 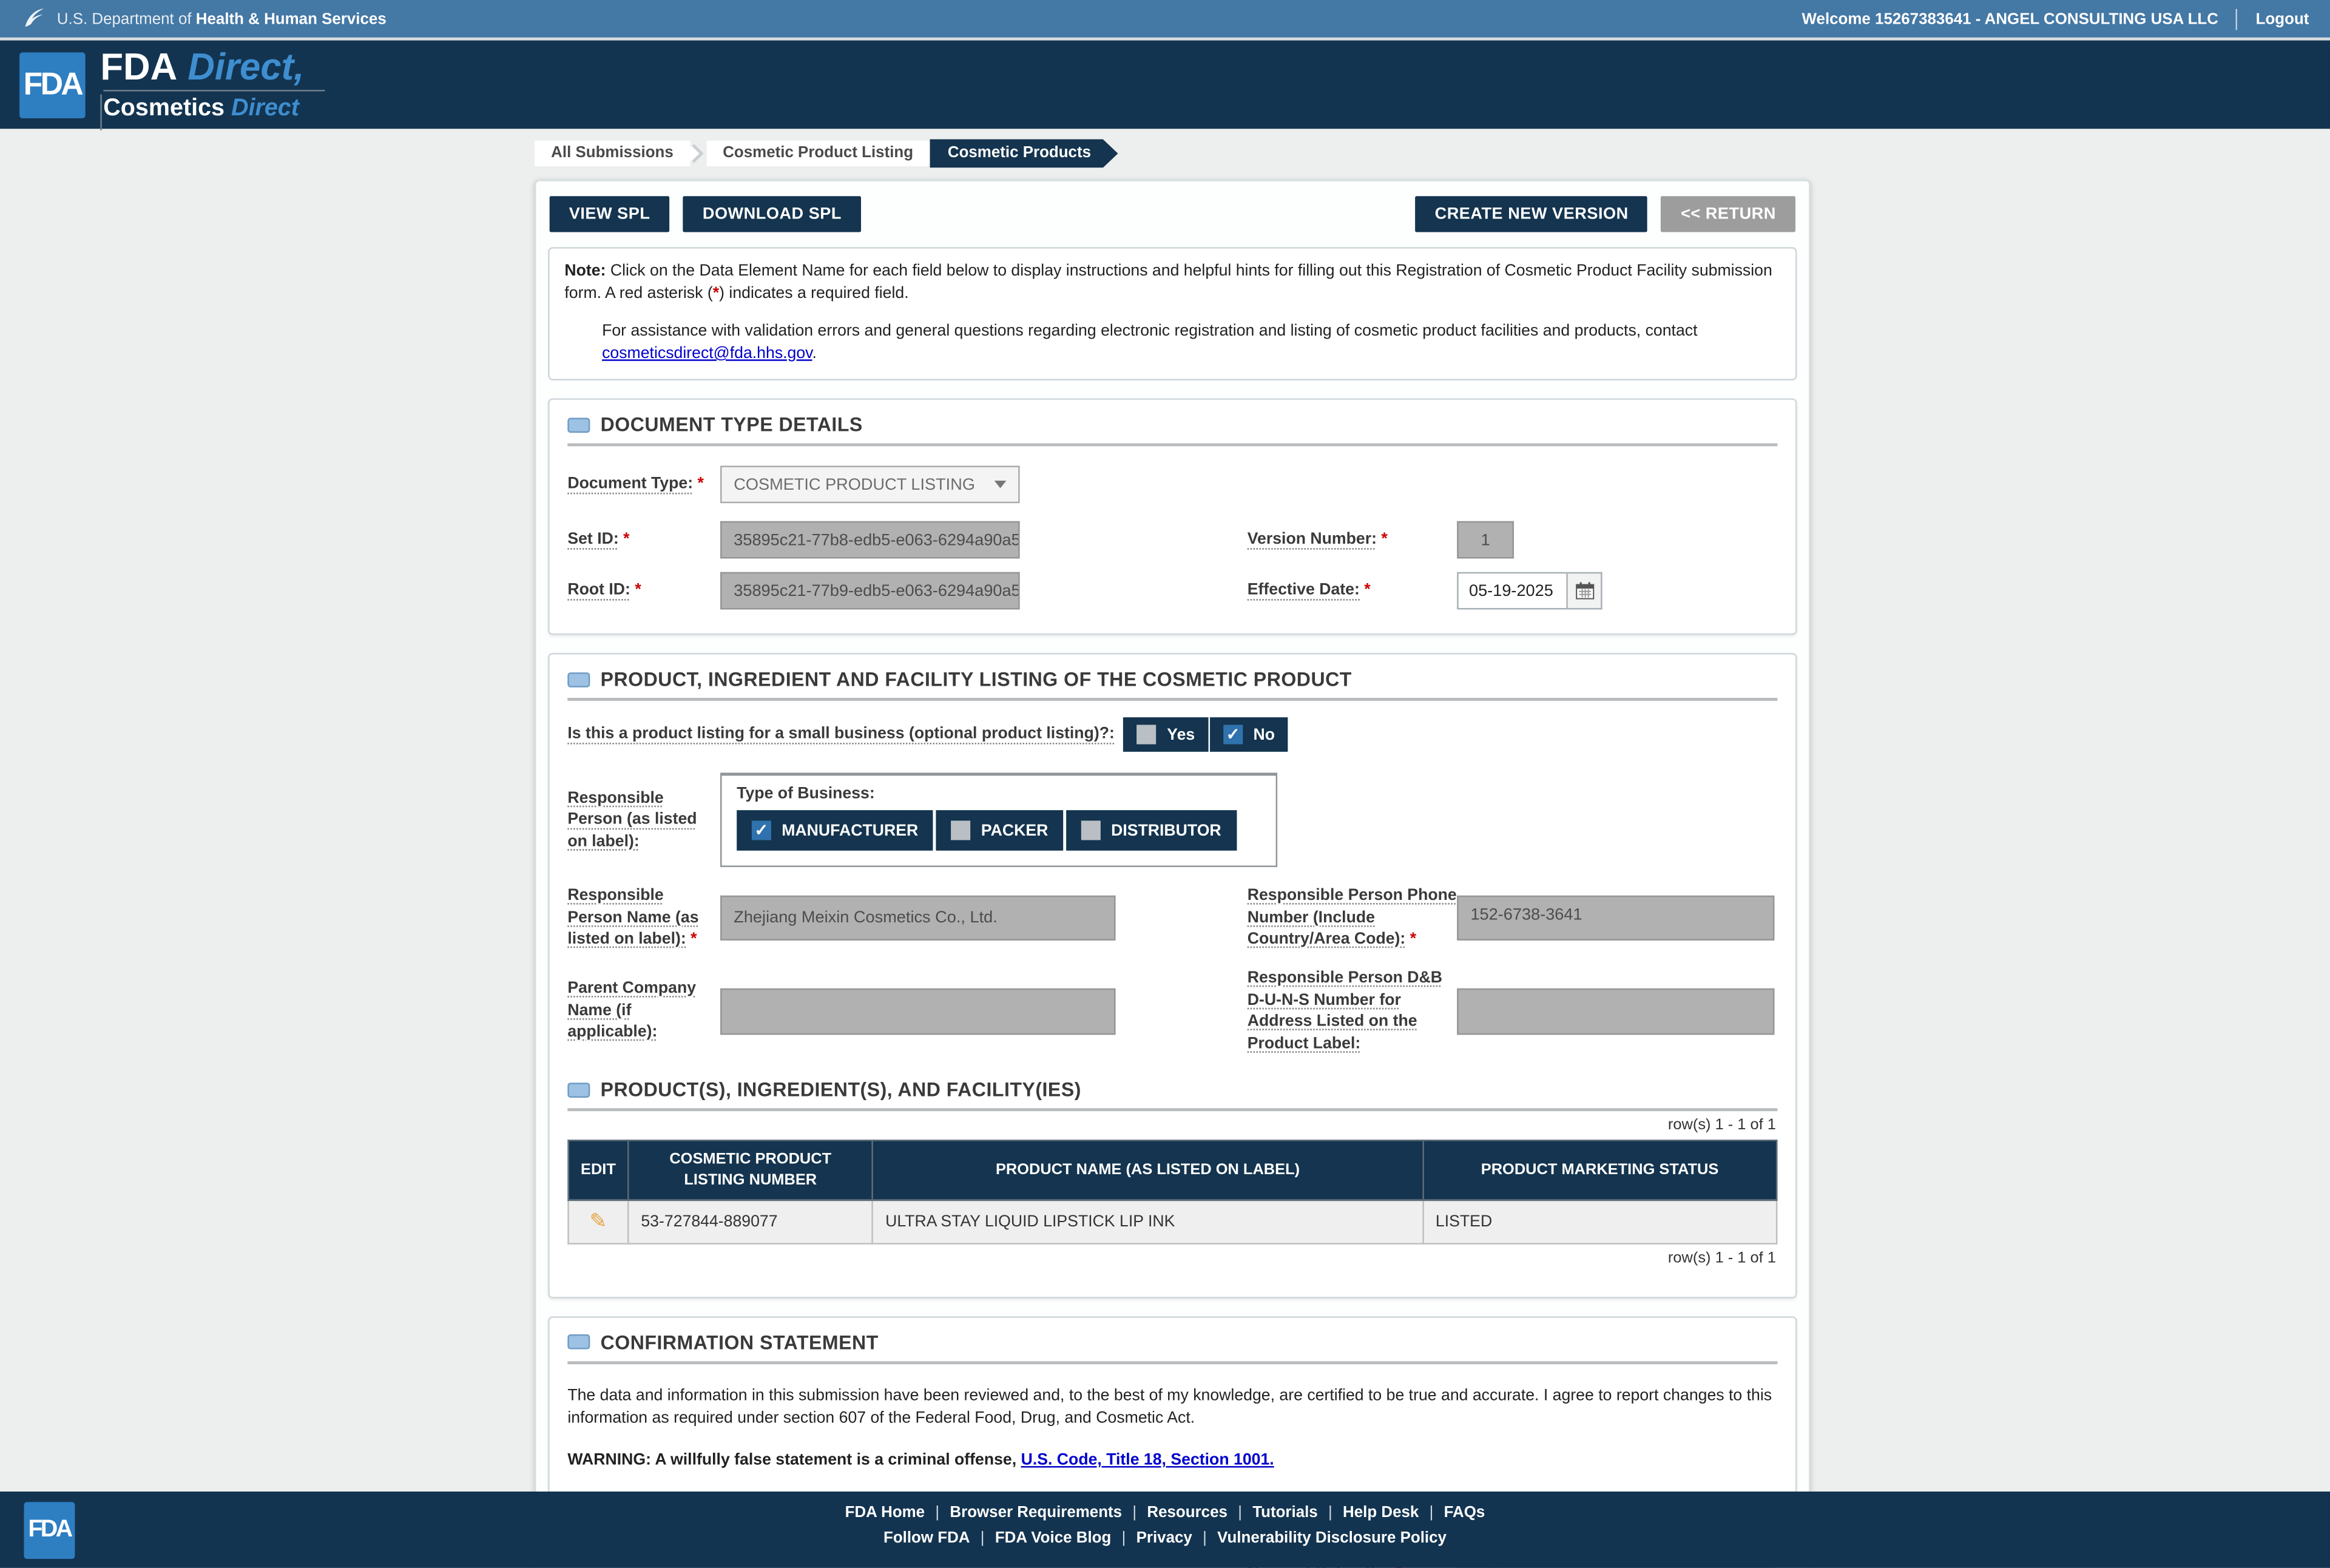 I want to click on download-spl-button: DOWNLOAD SPL, so click(x=773, y=214).